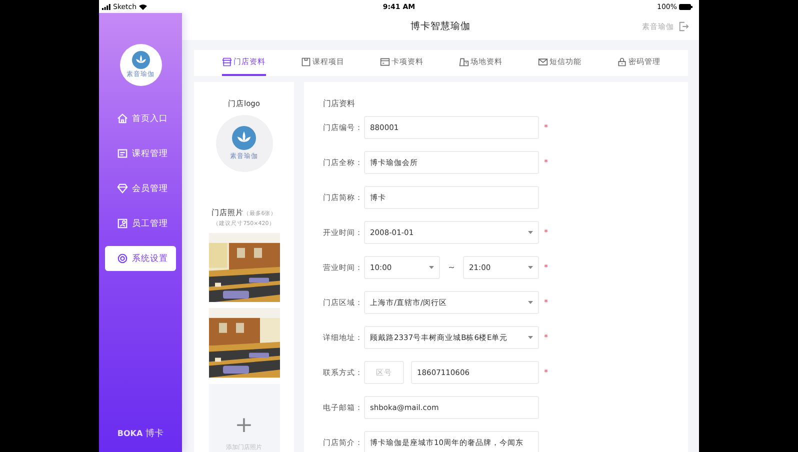 This screenshot has height=452, width=798. I want to click on battery-icon, so click(686, 7).